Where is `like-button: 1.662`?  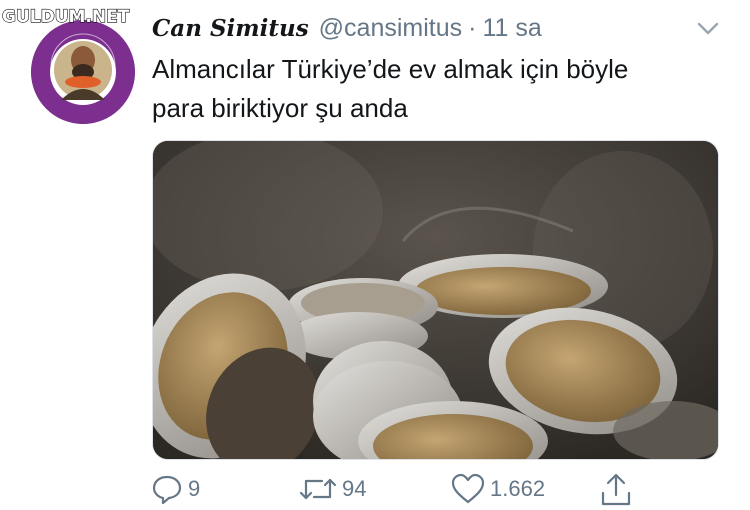 like-button: 1.662 is located at coordinates (497, 489).